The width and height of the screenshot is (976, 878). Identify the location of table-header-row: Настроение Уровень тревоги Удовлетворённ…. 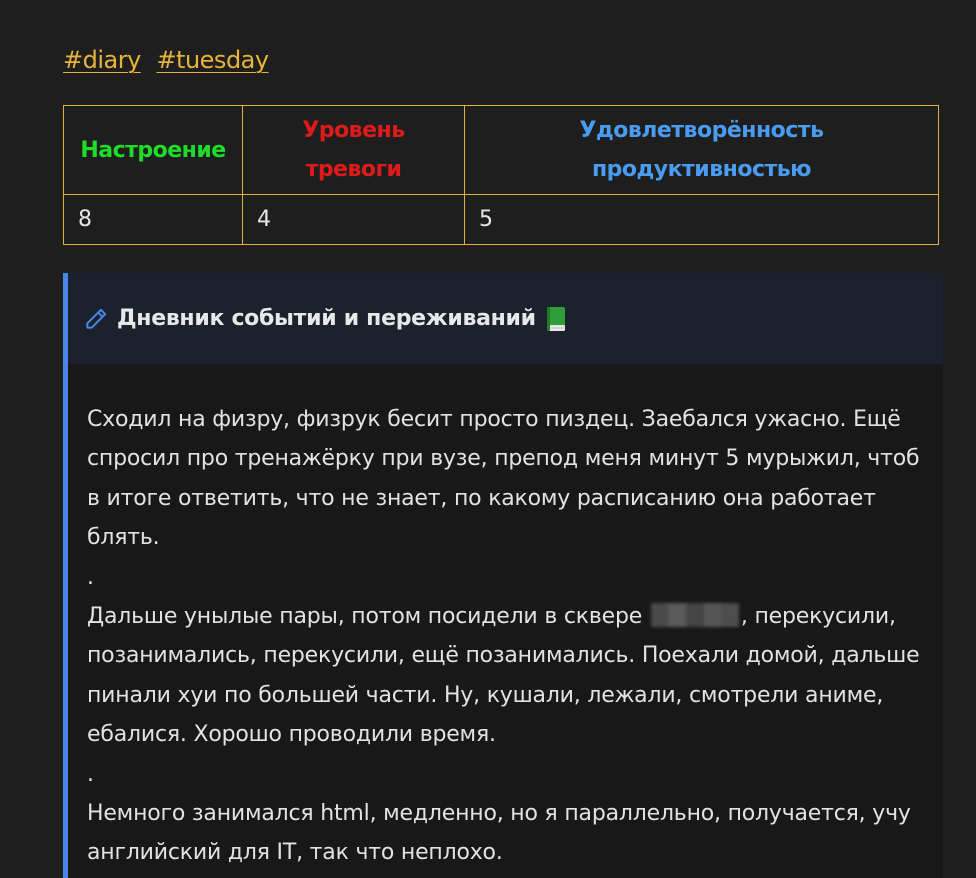
(501, 150).